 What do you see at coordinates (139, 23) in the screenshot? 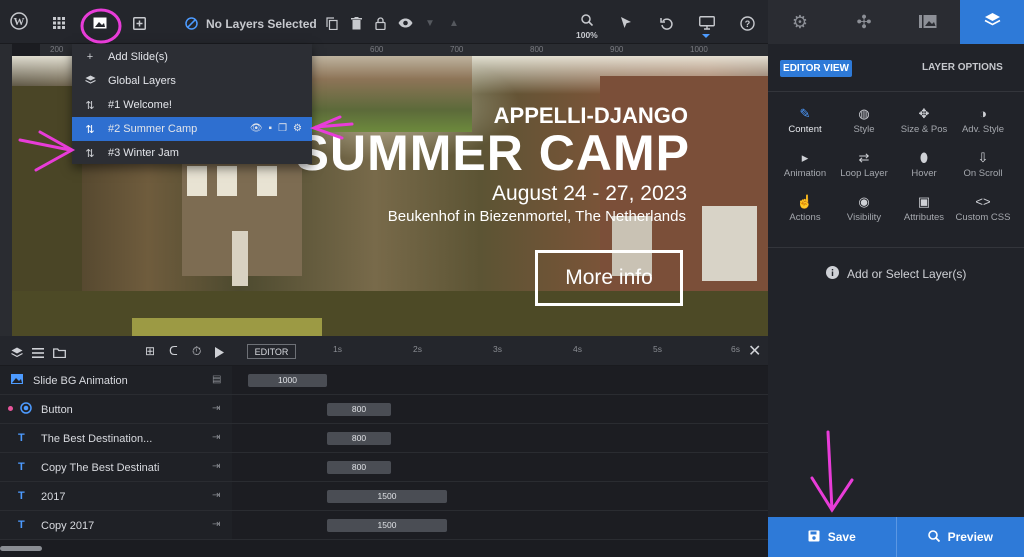
I see `add-slide-icon` at bounding box center [139, 23].